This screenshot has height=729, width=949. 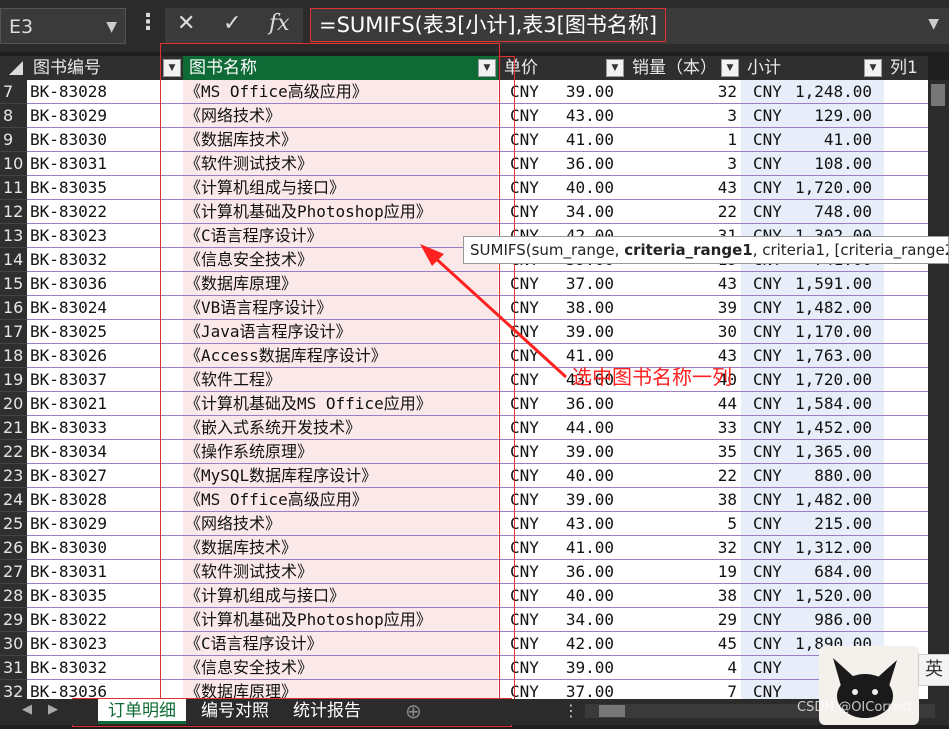 What do you see at coordinates (612, 711) in the screenshot?
I see `scrollbar-thumb` at bounding box center [612, 711].